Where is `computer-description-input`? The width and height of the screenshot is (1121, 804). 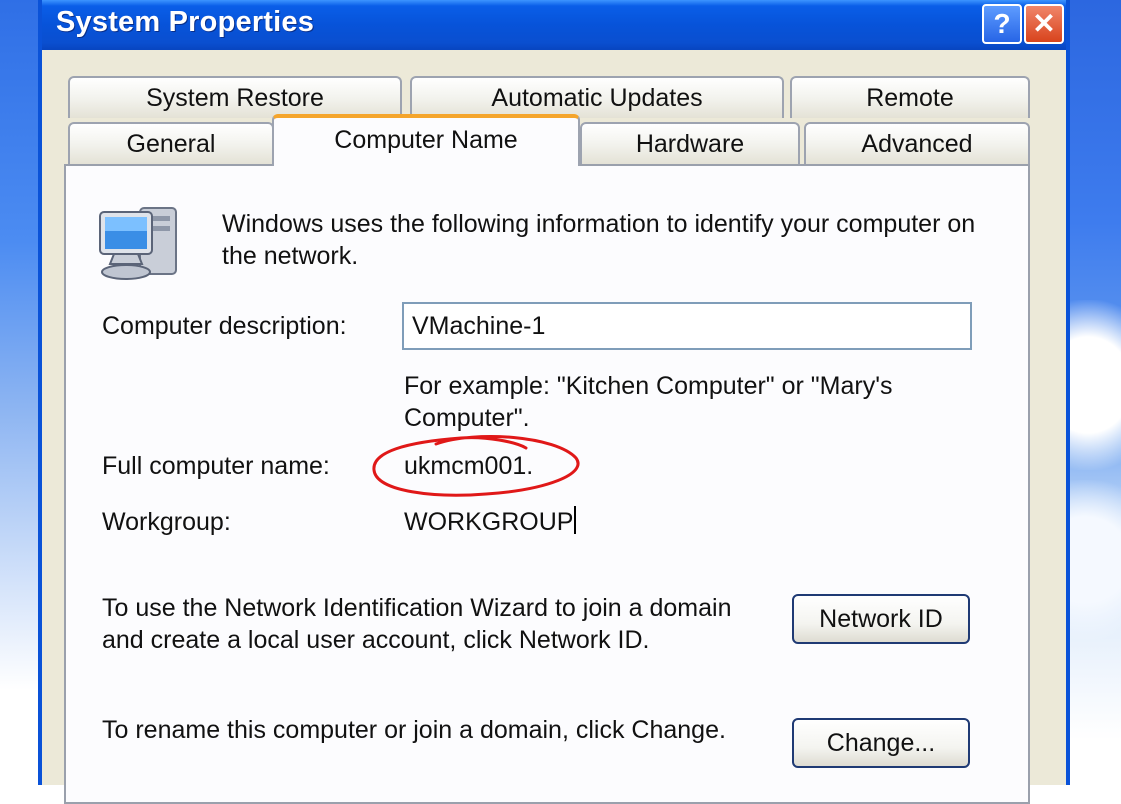 computer-description-input is located at coordinates (687, 326).